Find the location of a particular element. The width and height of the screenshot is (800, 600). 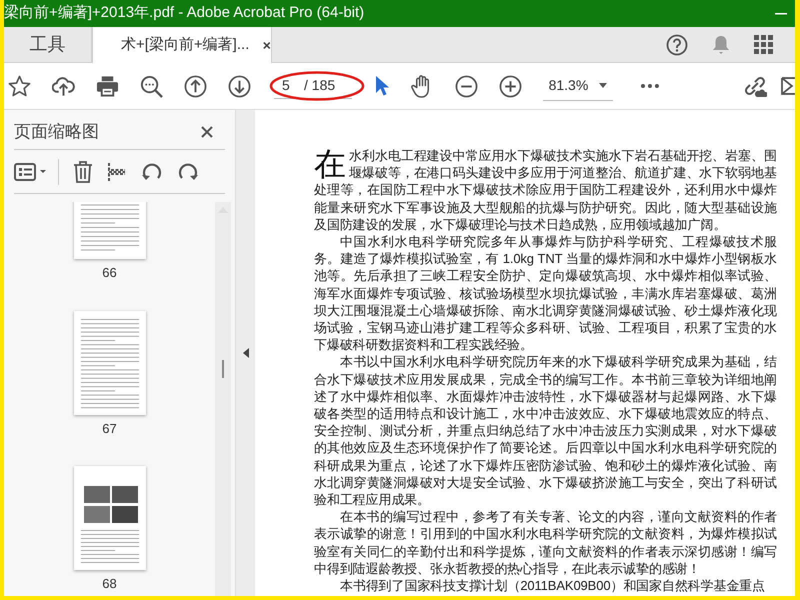

star-icon is located at coordinates (19, 86).